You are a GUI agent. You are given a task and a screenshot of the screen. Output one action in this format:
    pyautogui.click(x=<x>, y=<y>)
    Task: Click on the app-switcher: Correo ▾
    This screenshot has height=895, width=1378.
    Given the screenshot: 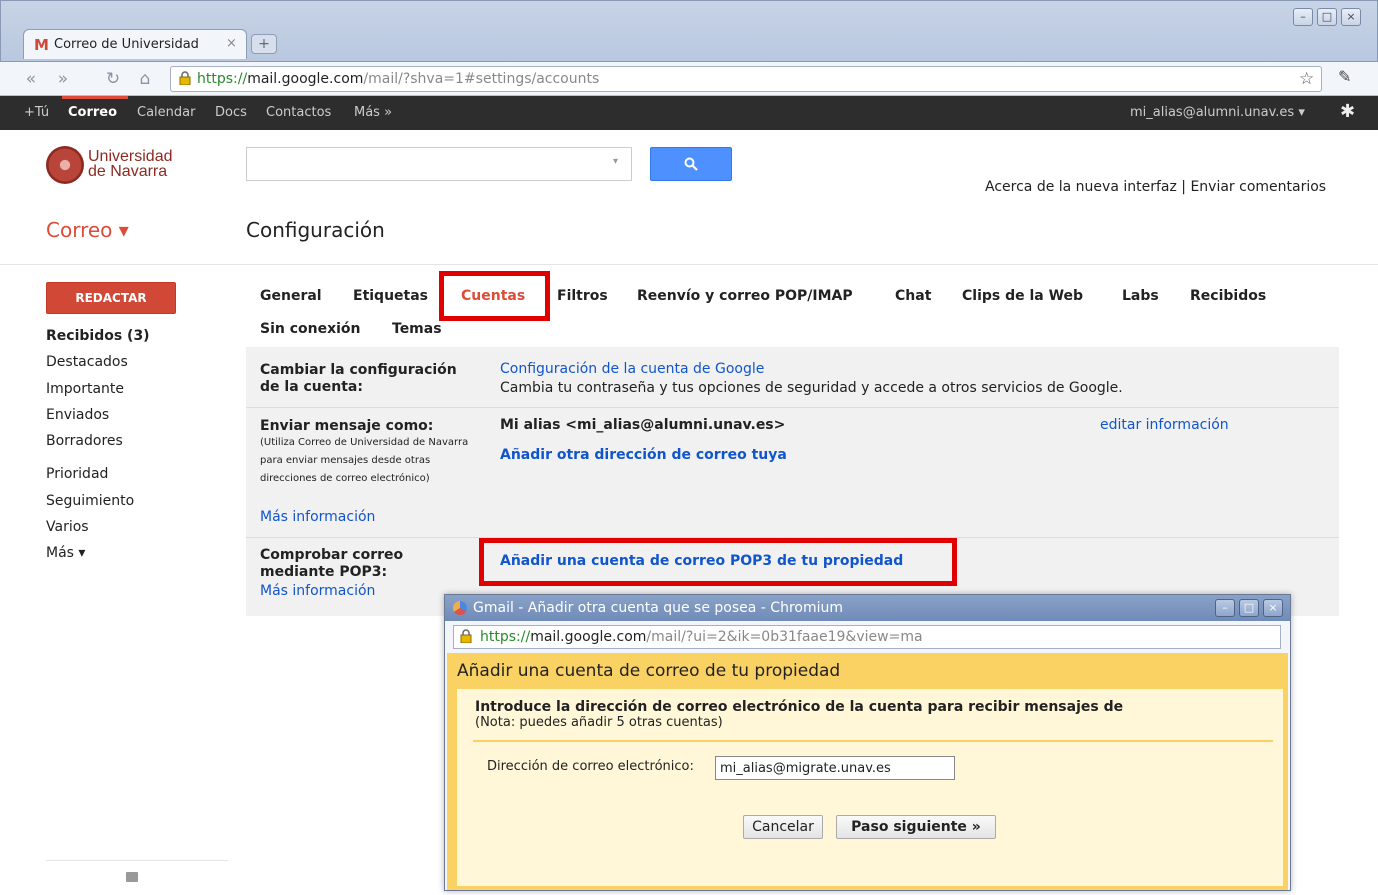 What is the action you would take?
    pyautogui.click(x=87, y=230)
    